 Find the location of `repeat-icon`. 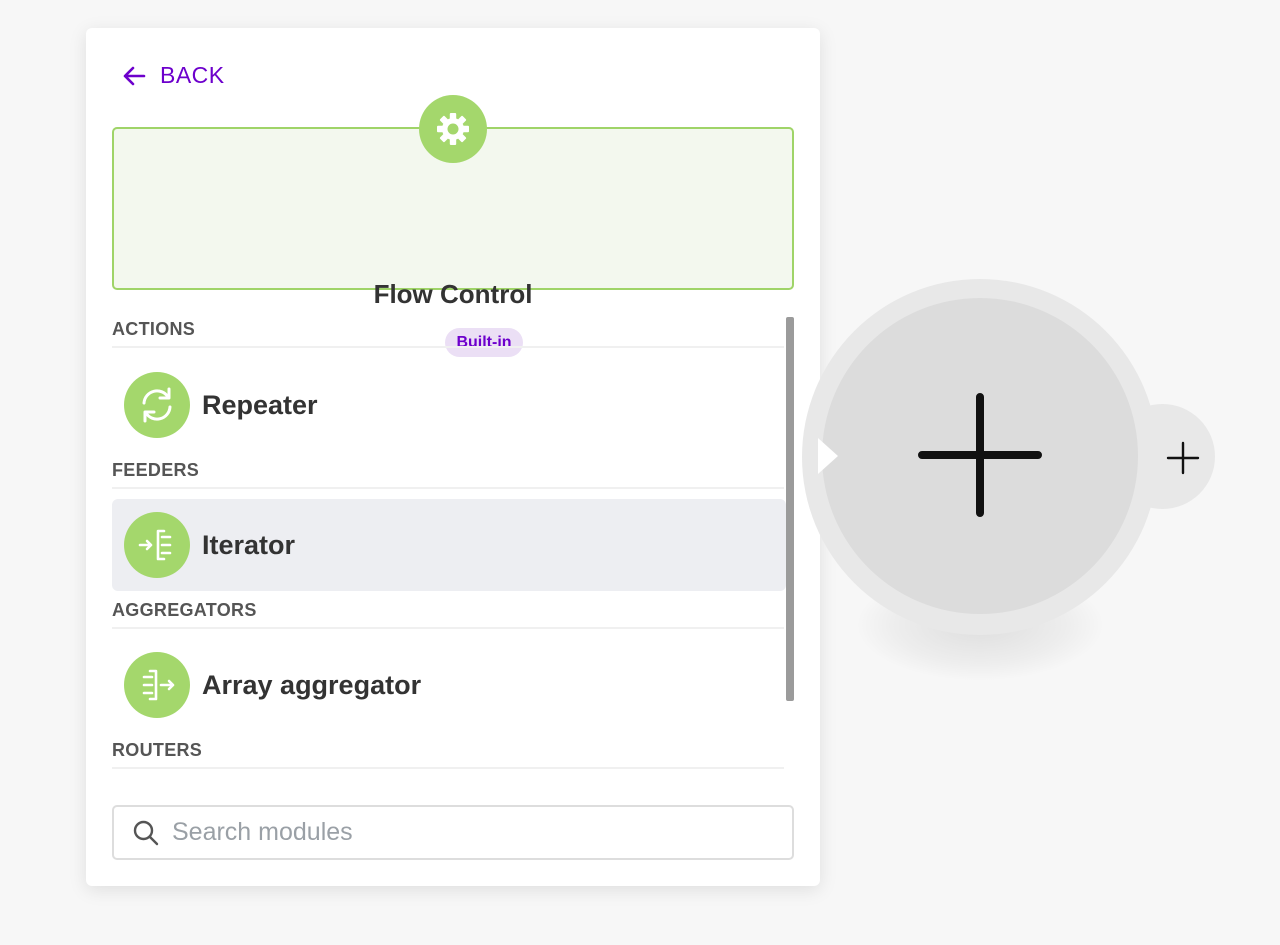

repeat-icon is located at coordinates (157, 405).